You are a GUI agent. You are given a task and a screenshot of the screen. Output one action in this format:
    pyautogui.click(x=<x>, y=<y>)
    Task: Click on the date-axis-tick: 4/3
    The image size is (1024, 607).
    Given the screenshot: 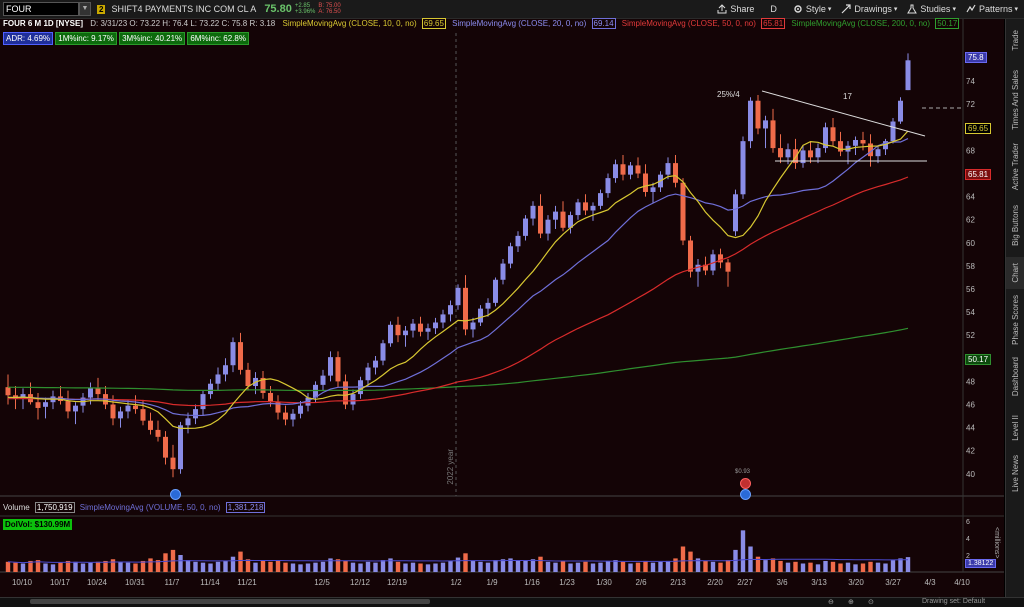 What is the action you would take?
    pyautogui.click(x=930, y=582)
    